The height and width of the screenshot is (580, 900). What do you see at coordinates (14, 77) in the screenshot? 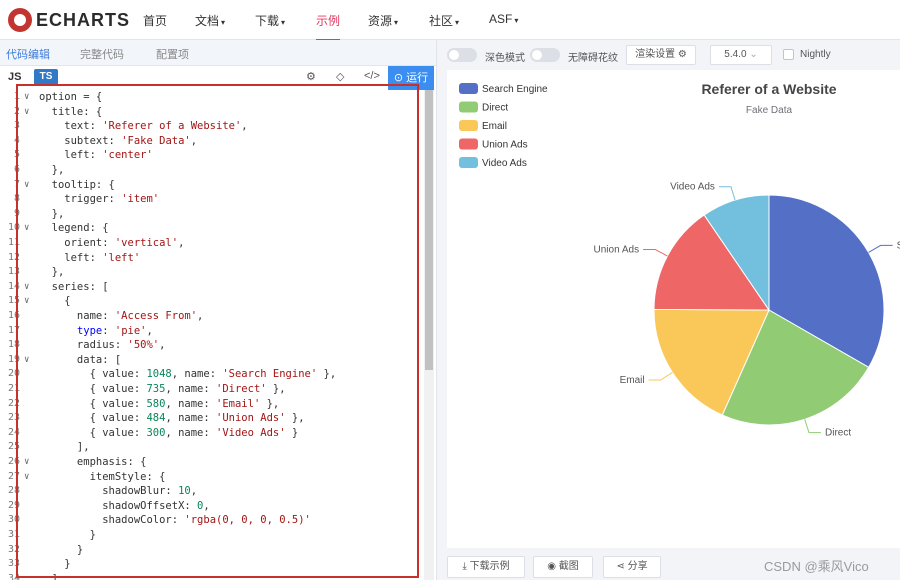
I see `lang-js-toggle: JS` at bounding box center [14, 77].